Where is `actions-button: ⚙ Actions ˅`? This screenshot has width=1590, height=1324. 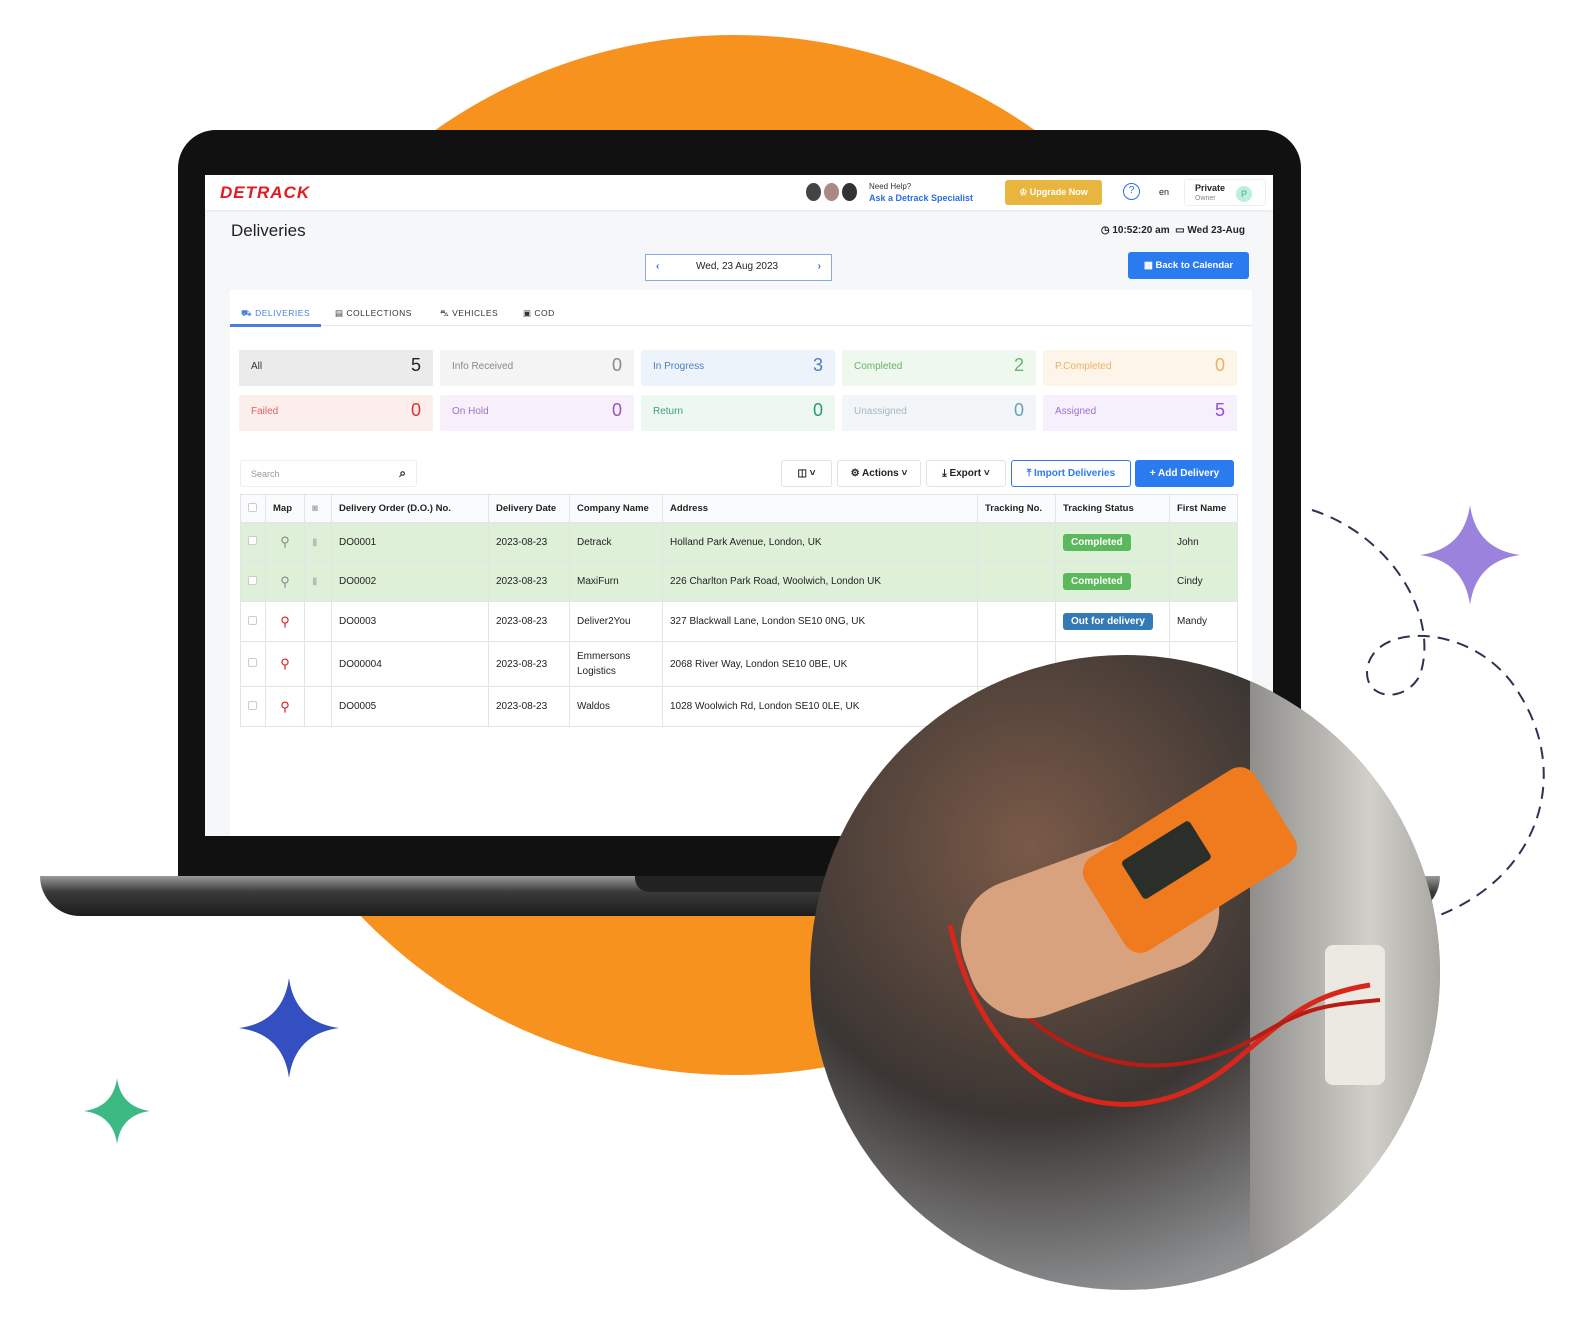 actions-button: ⚙ Actions ˅ is located at coordinates (879, 473).